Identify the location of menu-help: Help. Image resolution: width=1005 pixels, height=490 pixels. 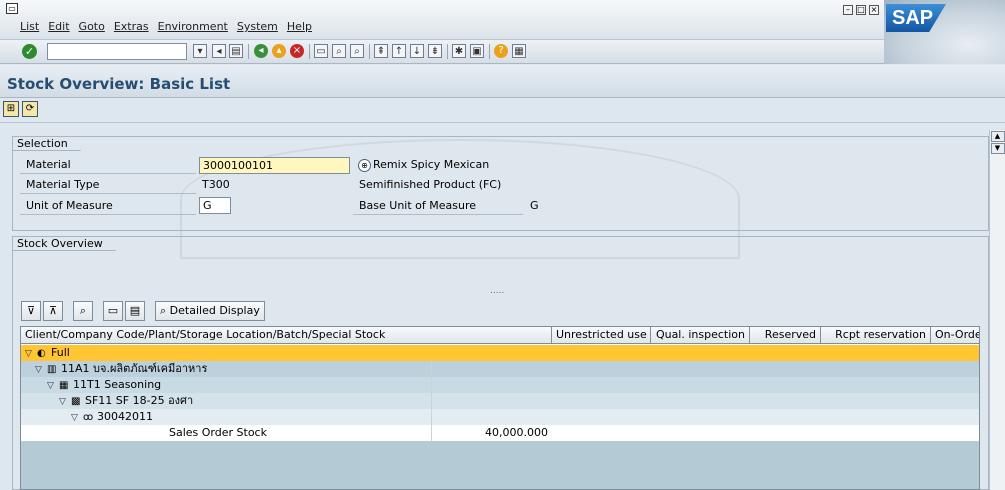
(299, 26).